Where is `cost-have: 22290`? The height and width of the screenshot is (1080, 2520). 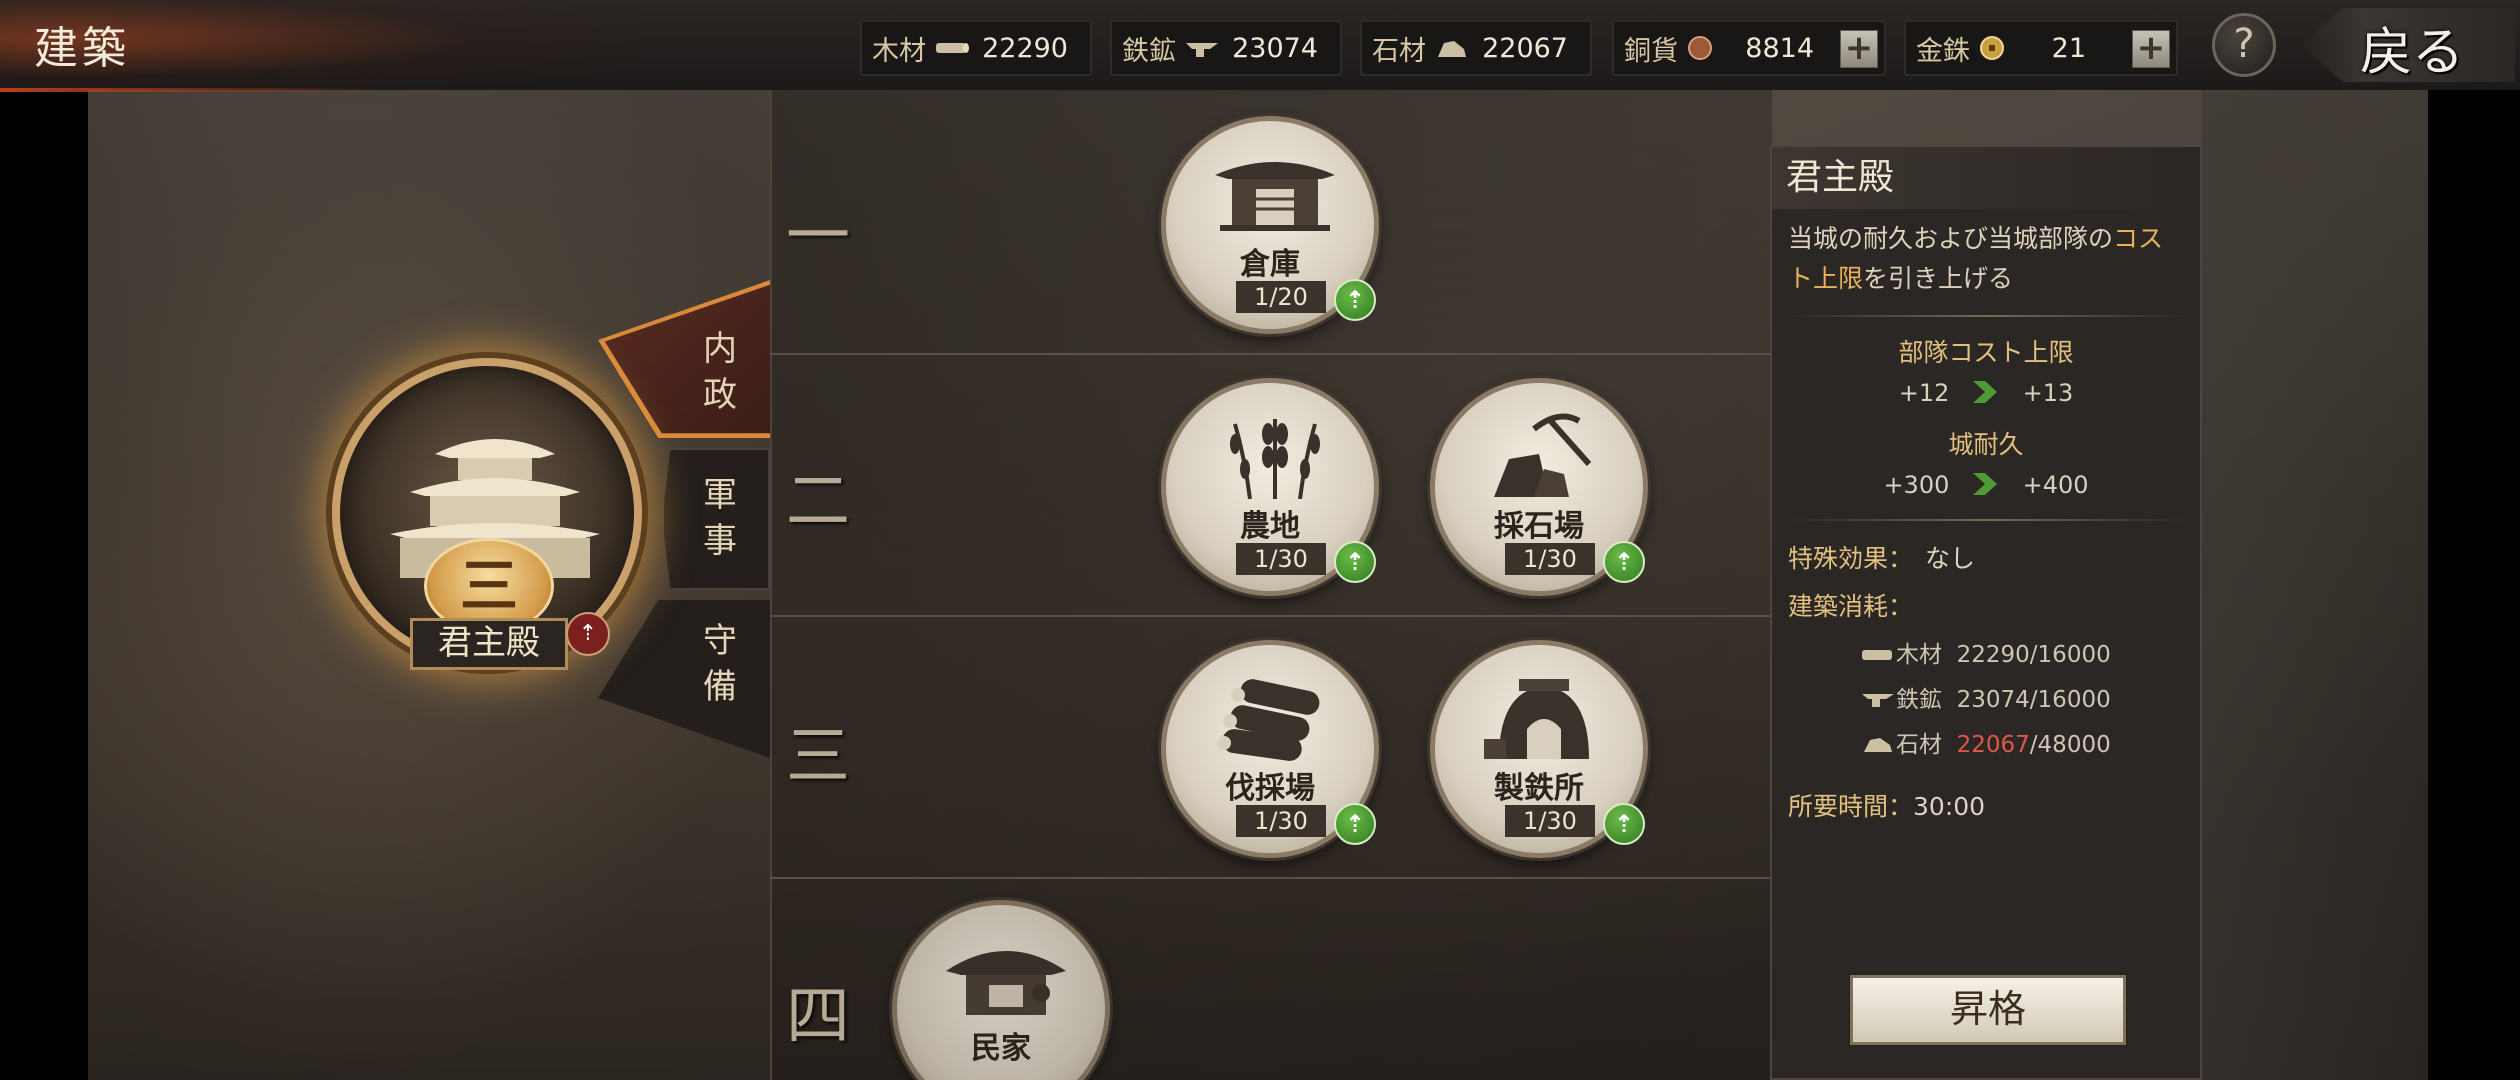
cost-have: 22290 is located at coordinates (1993, 655).